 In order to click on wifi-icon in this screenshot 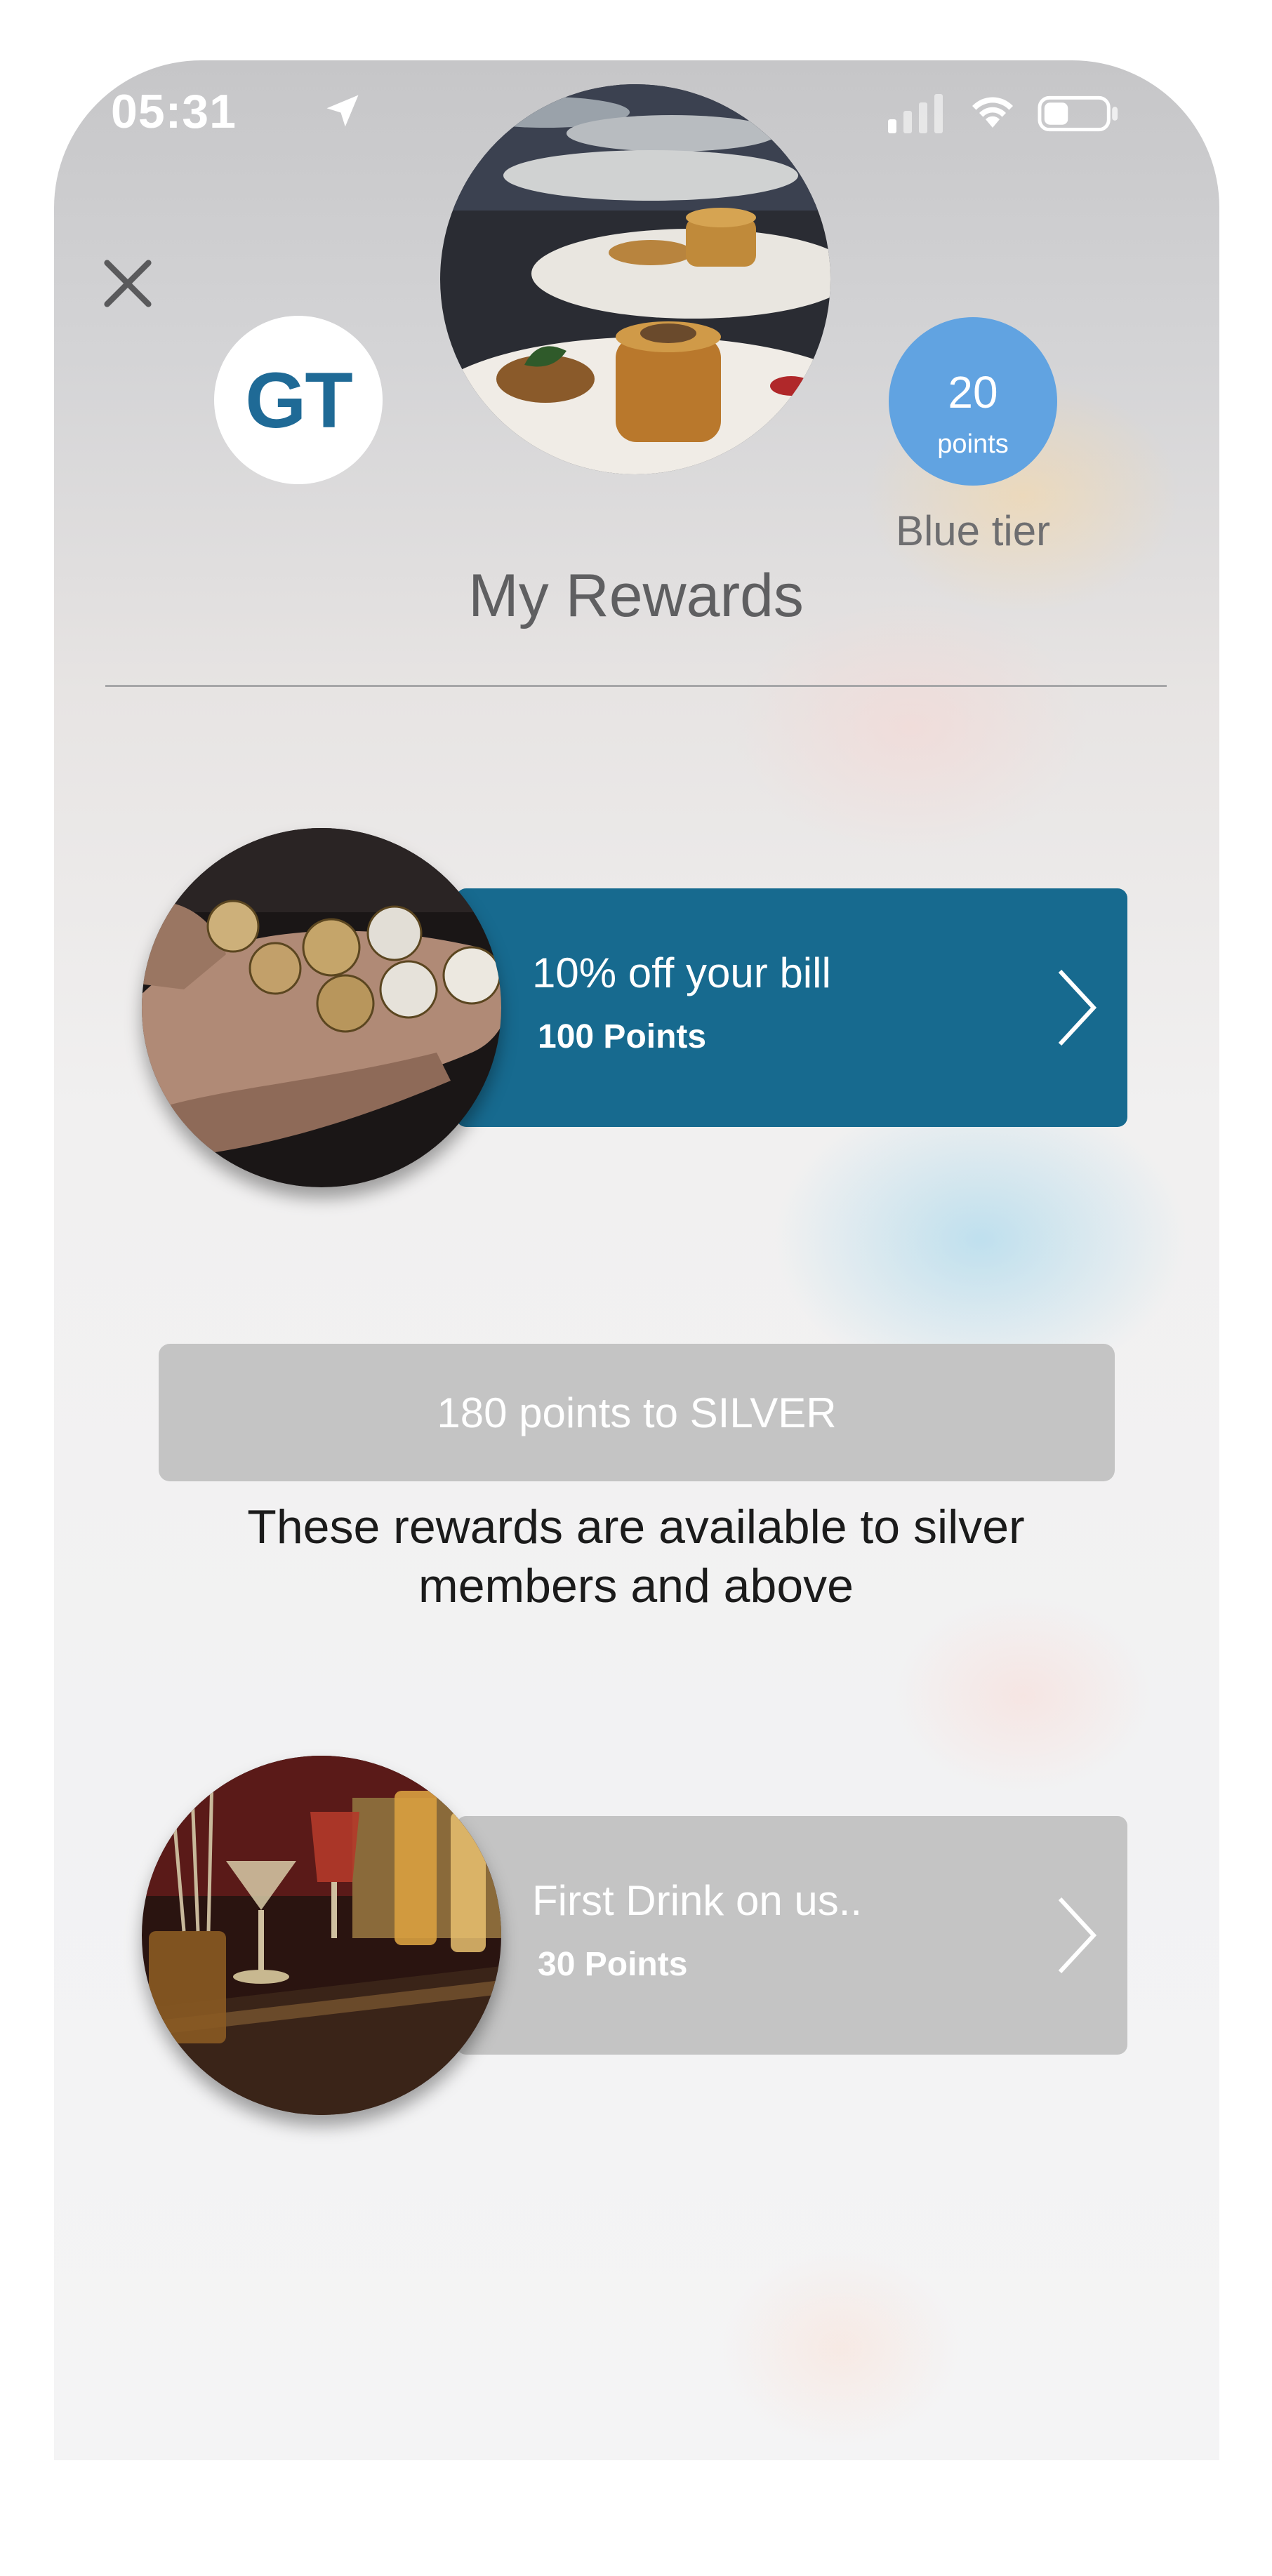, I will do `click(992, 113)`.